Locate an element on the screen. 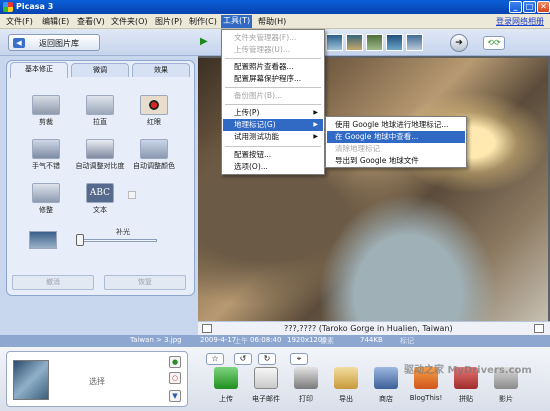 This screenshot has height=411, width=550. tray-thumbnail is located at coordinates (31, 380).